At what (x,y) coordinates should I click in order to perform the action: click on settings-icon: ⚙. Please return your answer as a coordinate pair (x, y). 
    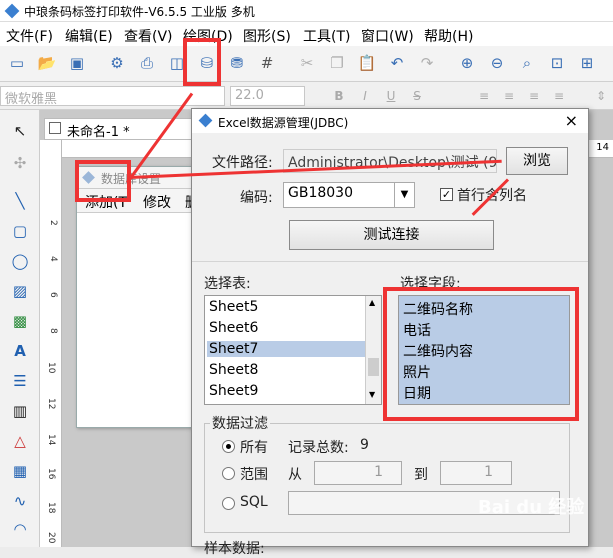
    Looking at the image, I should click on (117, 63).